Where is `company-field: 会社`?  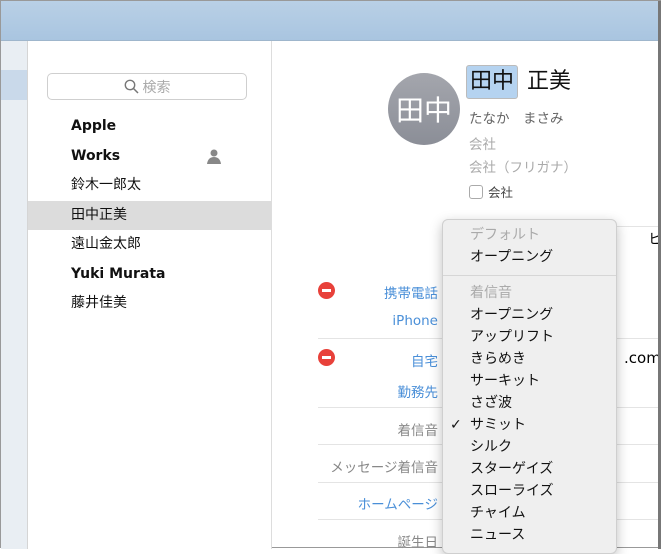
company-field: 会社 is located at coordinates (482, 143).